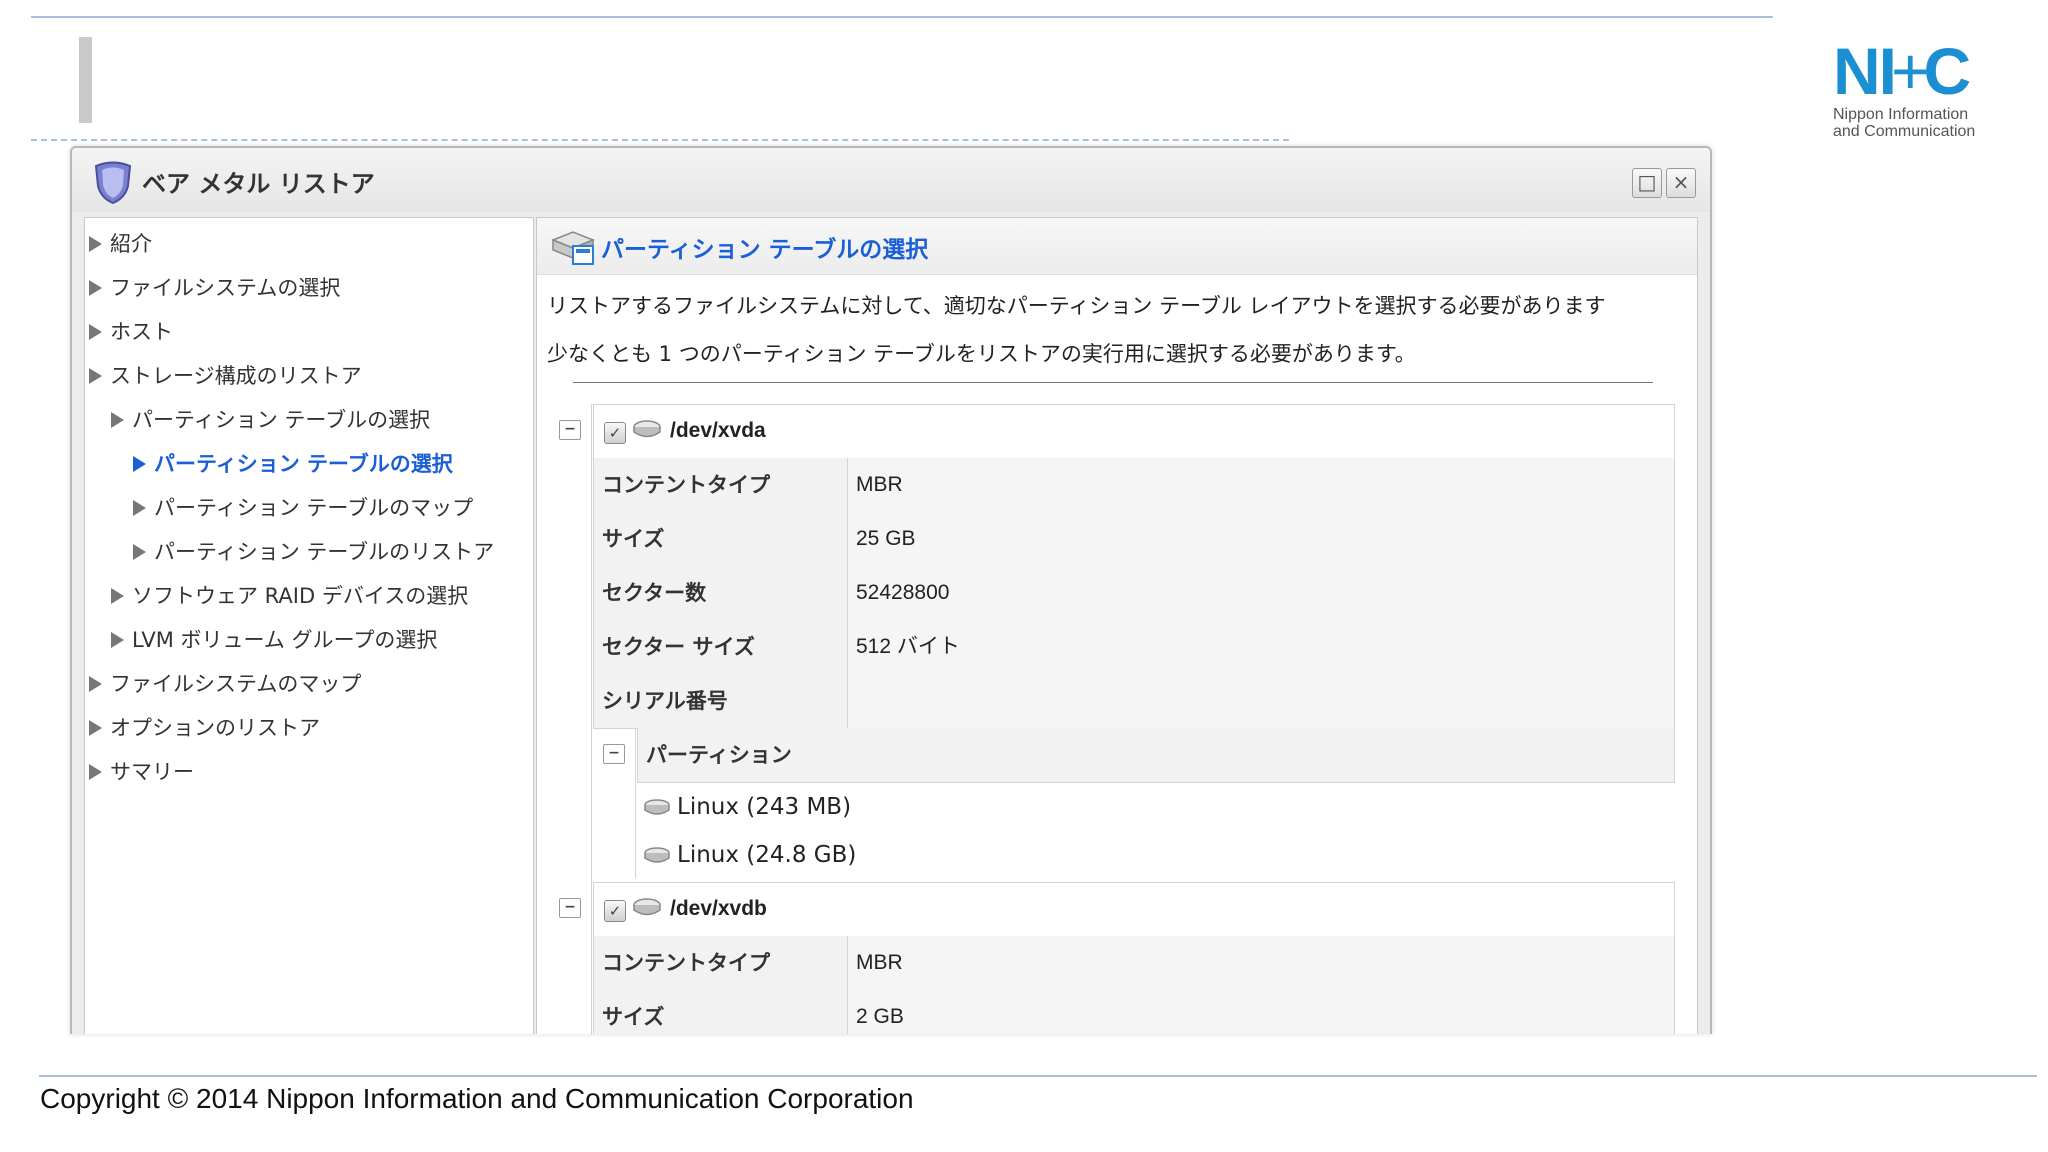 Image resolution: width=2048 pixels, height=1152 pixels. Describe the element at coordinates (719, 755) in the screenshot. I see `partitions-label: パーティション` at that location.